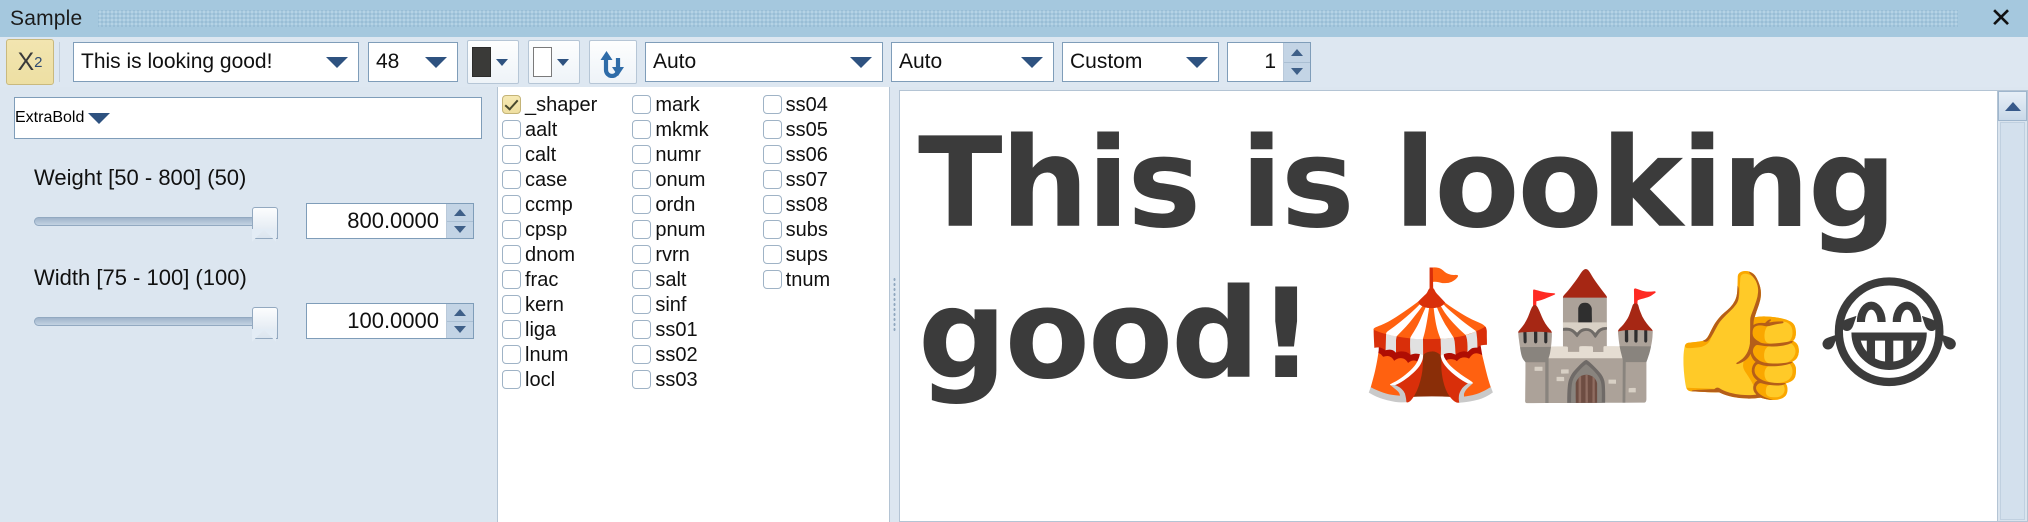 This screenshot has width=2028, height=522. What do you see at coordinates (1028, 18) in the screenshot?
I see `titlebar-drag-grip` at bounding box center [1028, 18].